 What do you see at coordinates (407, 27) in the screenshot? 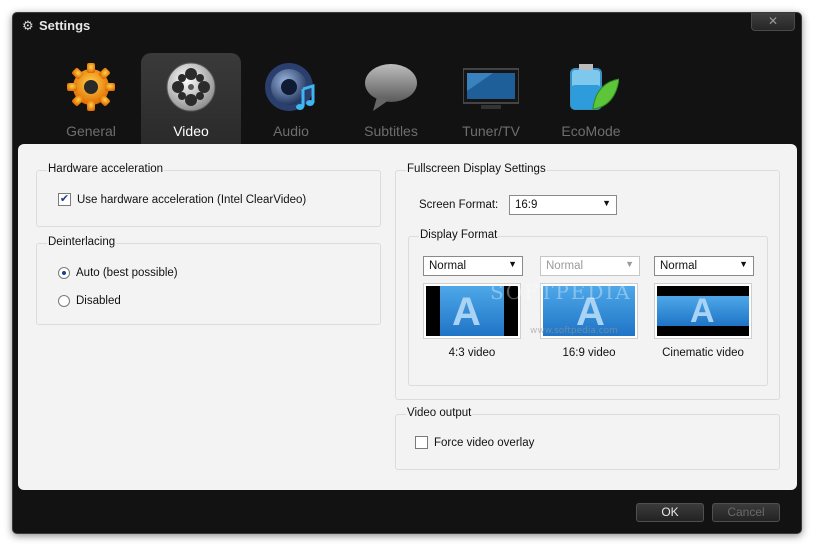
I see `title-bar: ⚙ Settings ✕` at bounding box center [407, 27].